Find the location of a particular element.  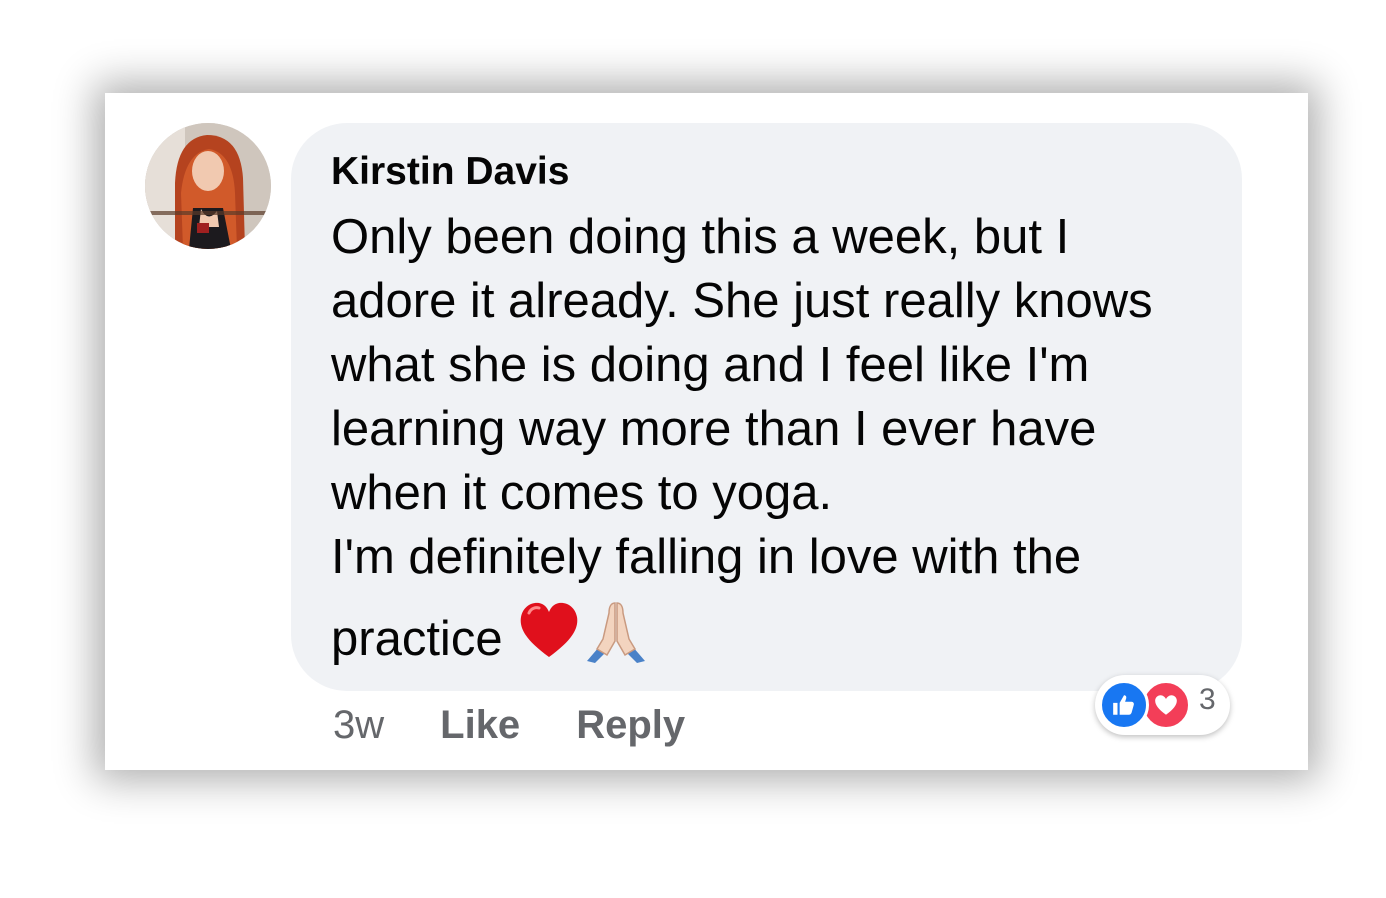

comment-line: what she is doing and I feel like I'm is located at coordinates (710, 365).